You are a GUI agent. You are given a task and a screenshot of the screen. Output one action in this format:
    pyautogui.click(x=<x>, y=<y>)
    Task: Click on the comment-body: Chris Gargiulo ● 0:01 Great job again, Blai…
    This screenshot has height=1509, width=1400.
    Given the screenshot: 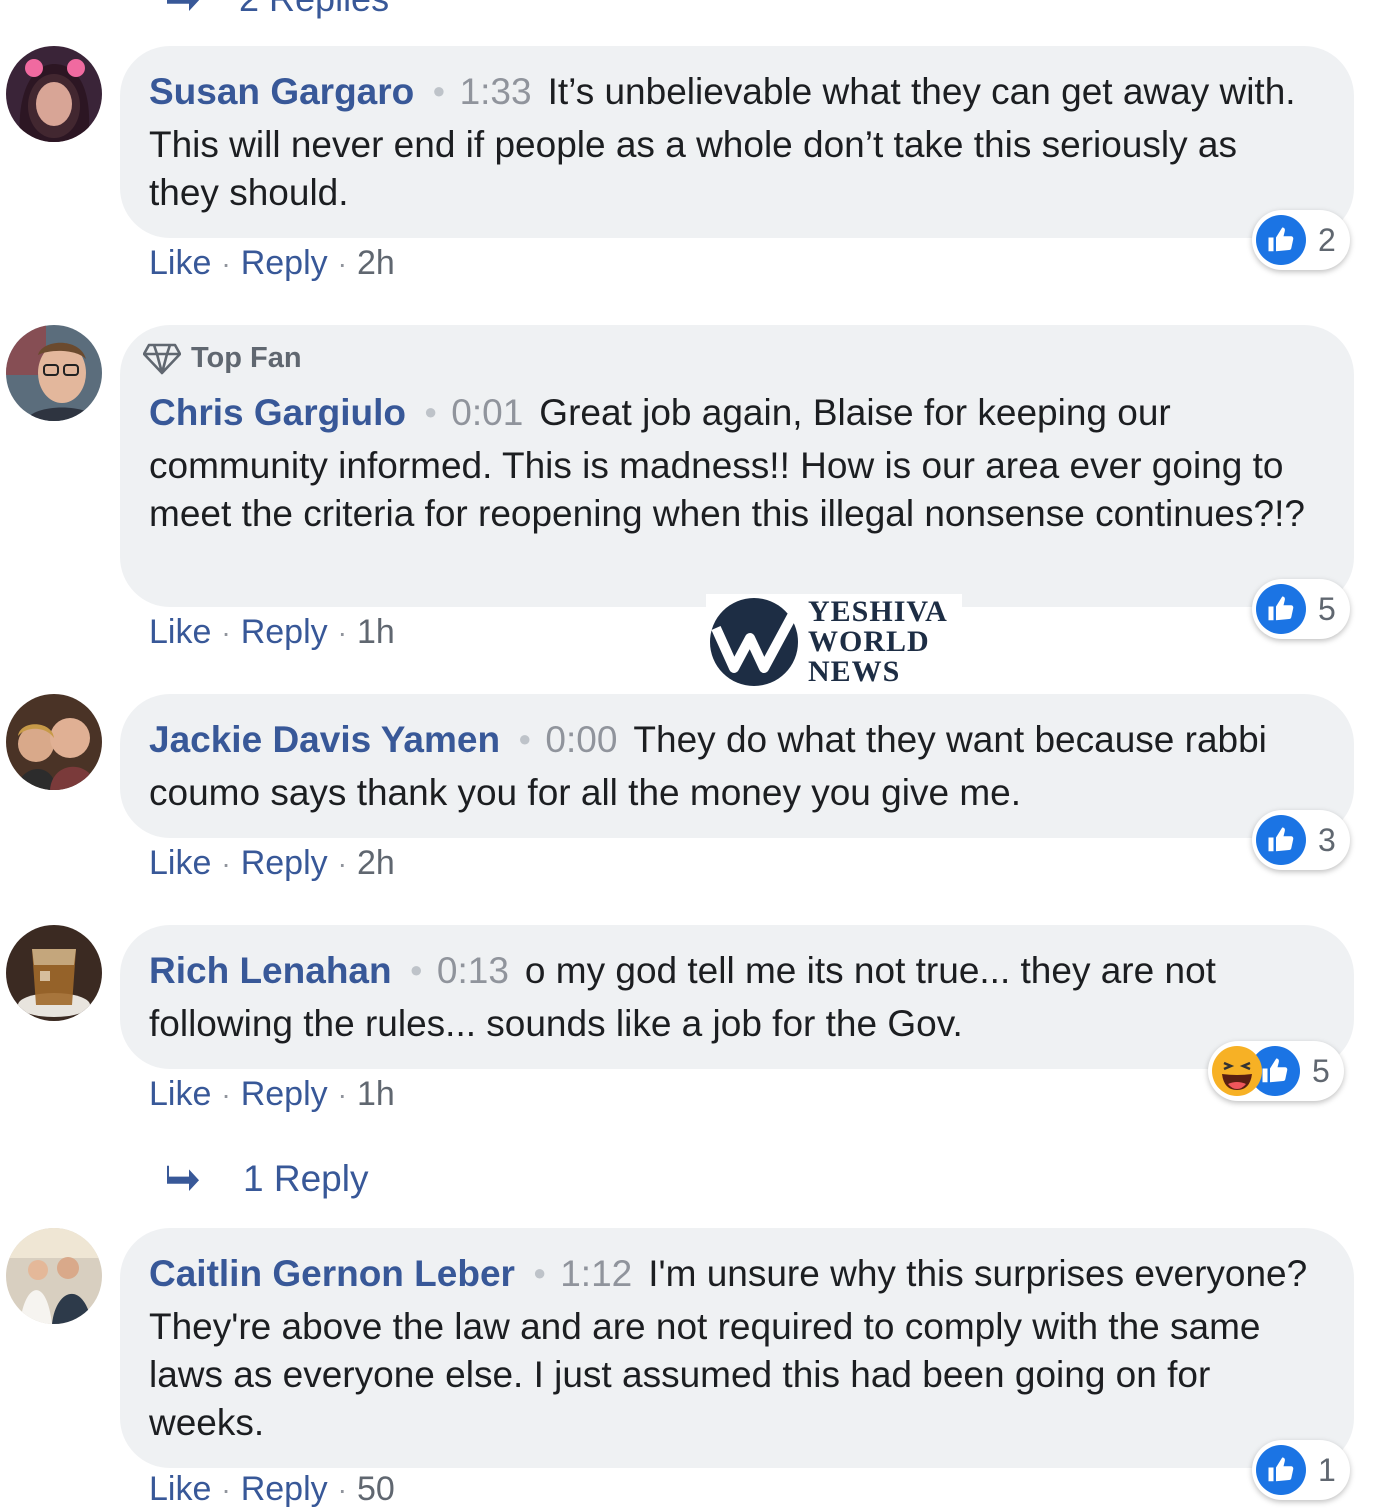 What is the action you would take?
    pyautogui.click(x=731, y=463)
    